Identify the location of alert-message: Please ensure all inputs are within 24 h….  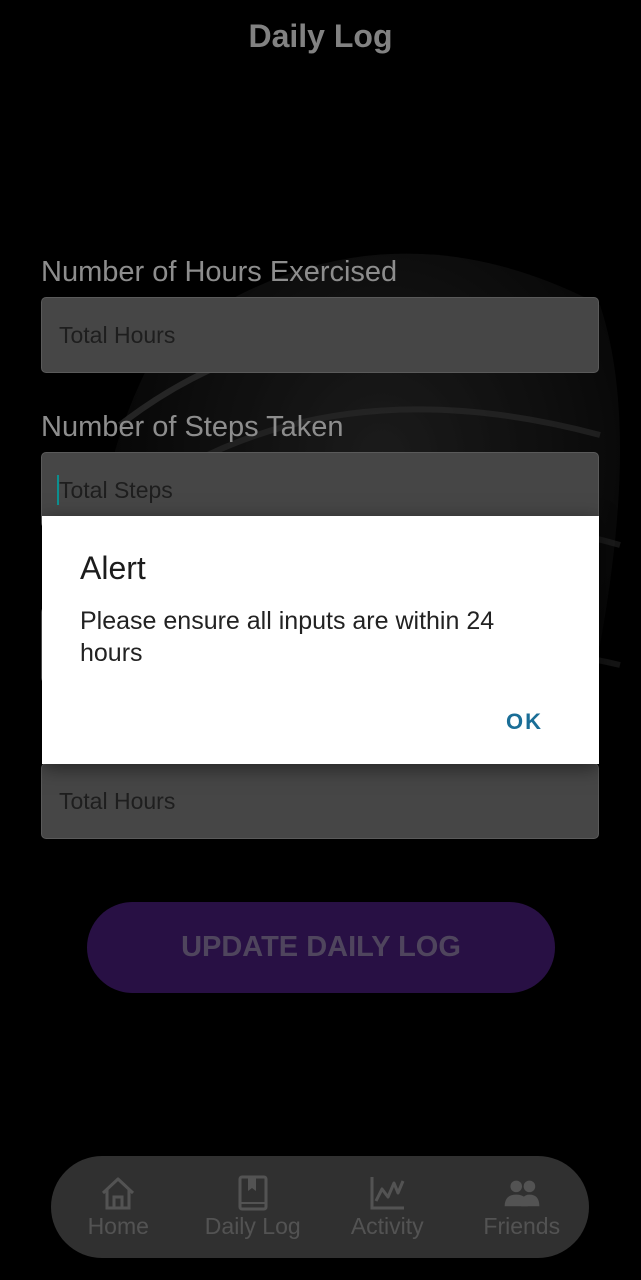
(287, 637).